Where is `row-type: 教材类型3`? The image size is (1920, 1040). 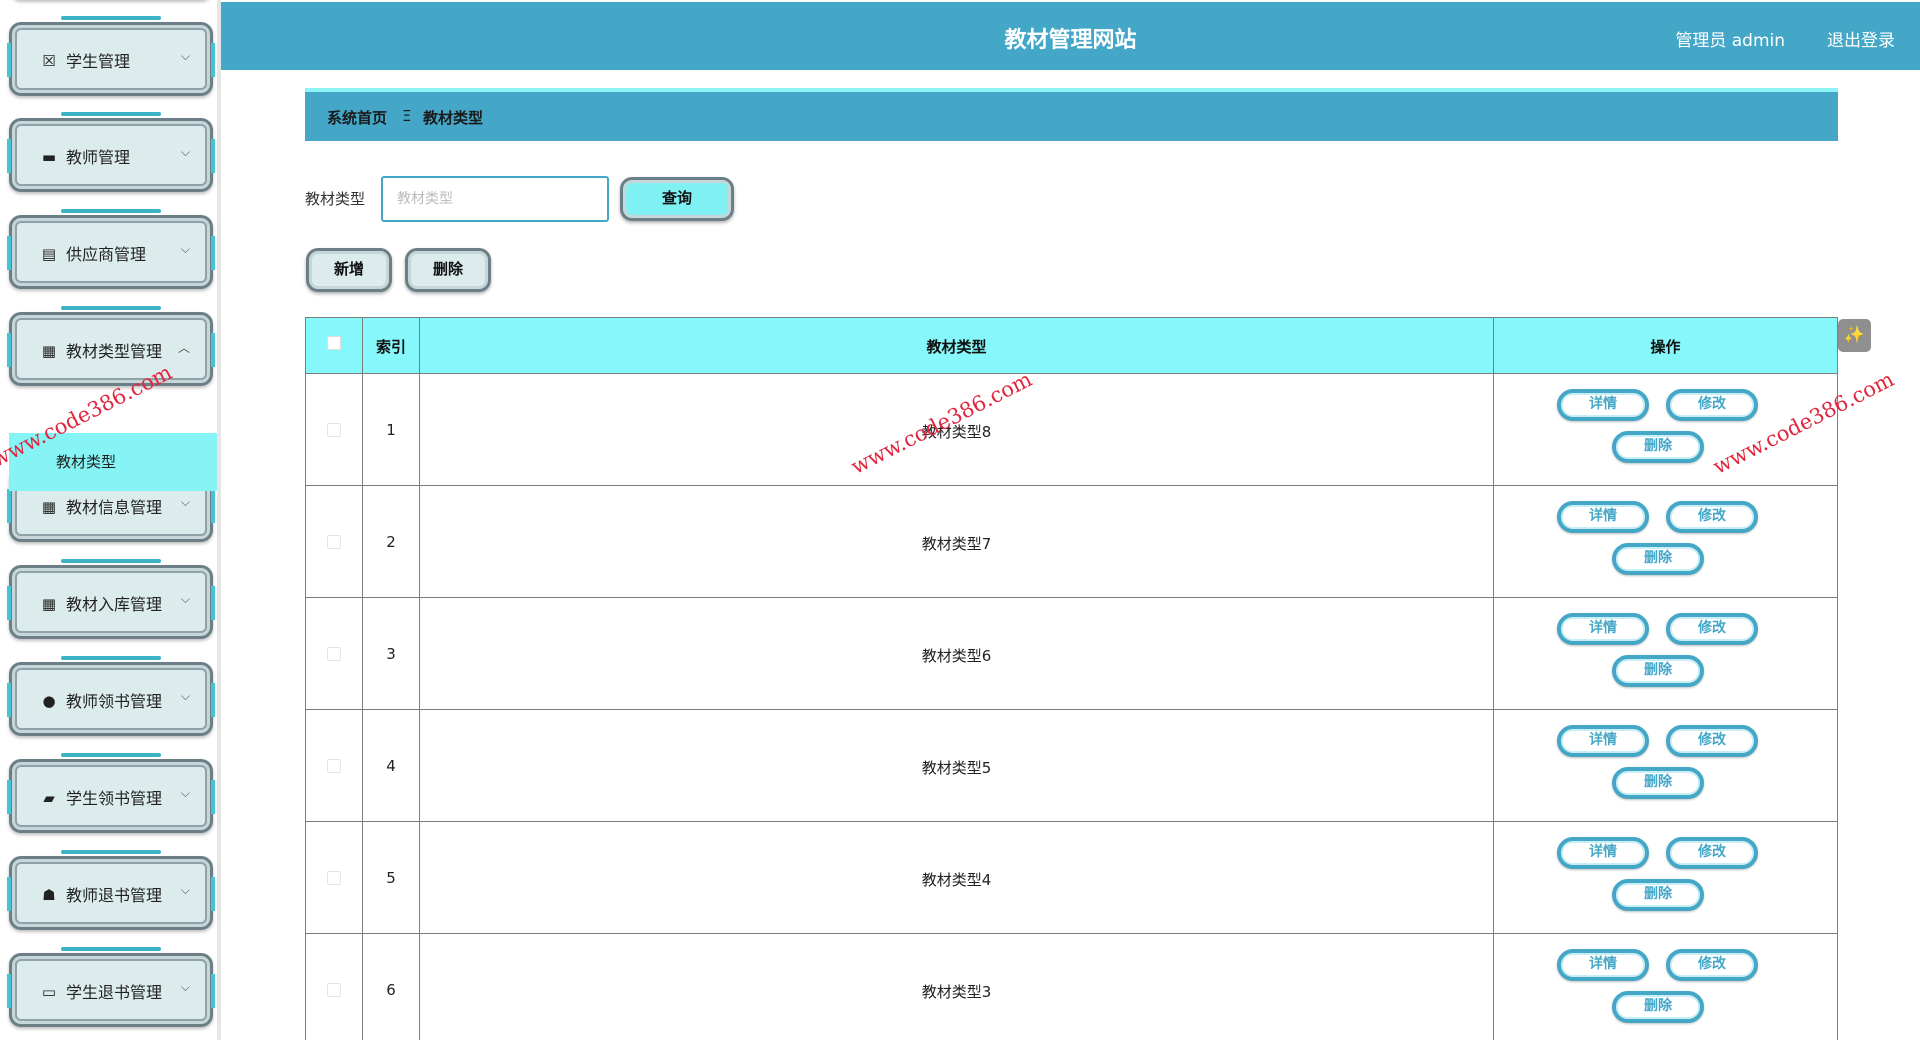
row-type: 教材类型3 is located at coordinates (956, 992).